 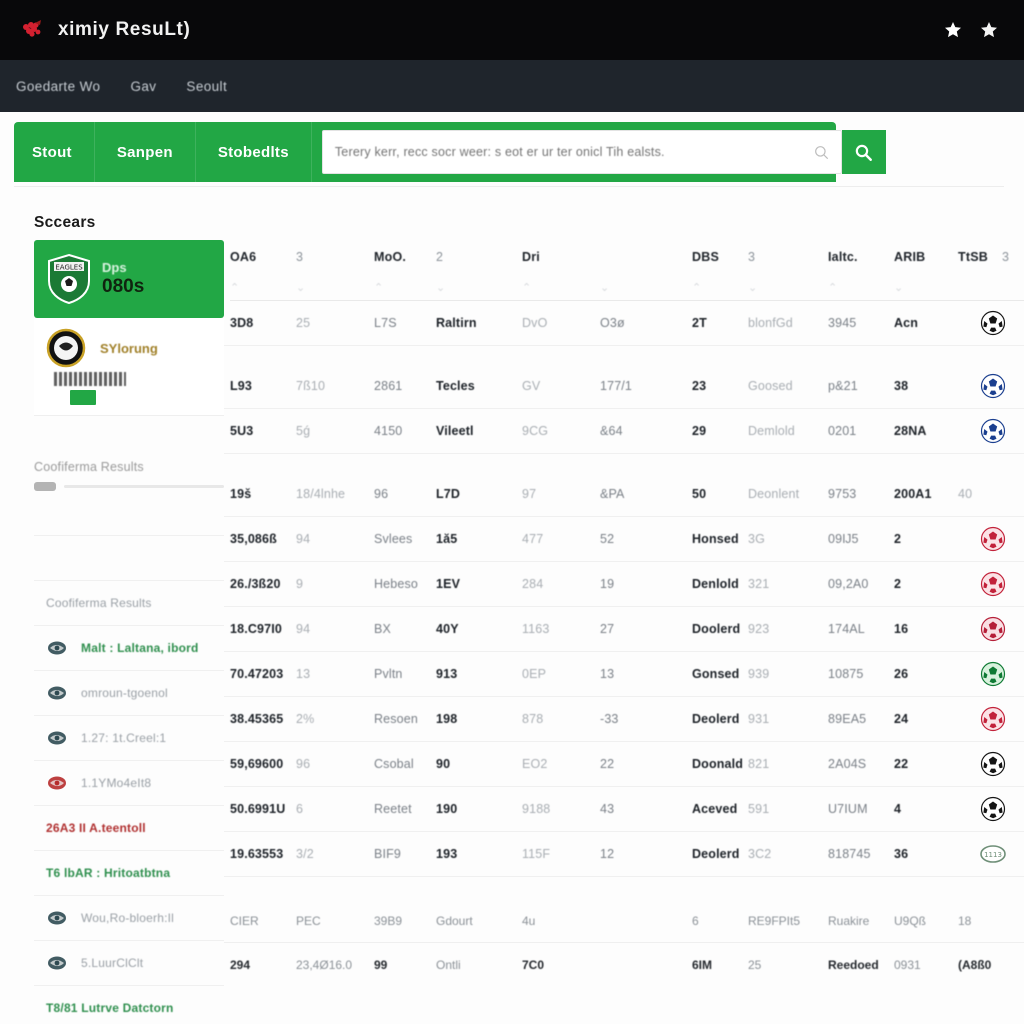 What do you see at coordinates (303, 323) in the screenshot?
I see `table-cell: 25` at bounding box center [303, 323].